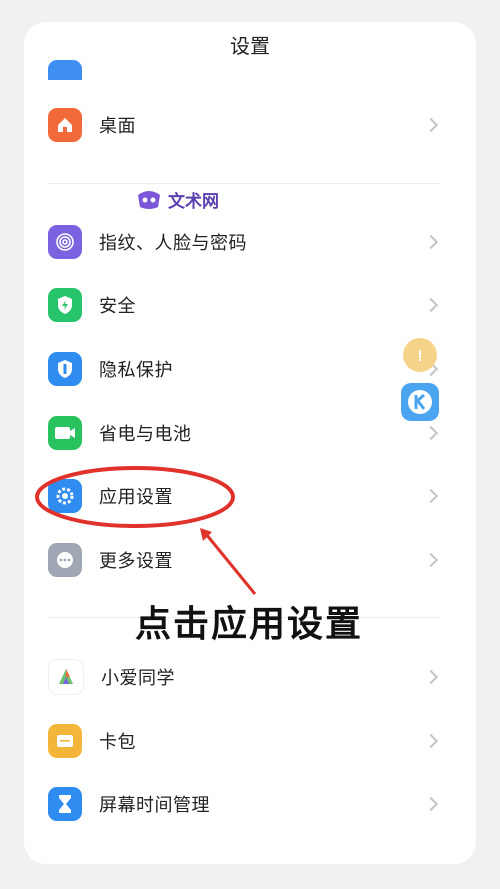  I want to click on annotation-overlay, so click(146, 530).